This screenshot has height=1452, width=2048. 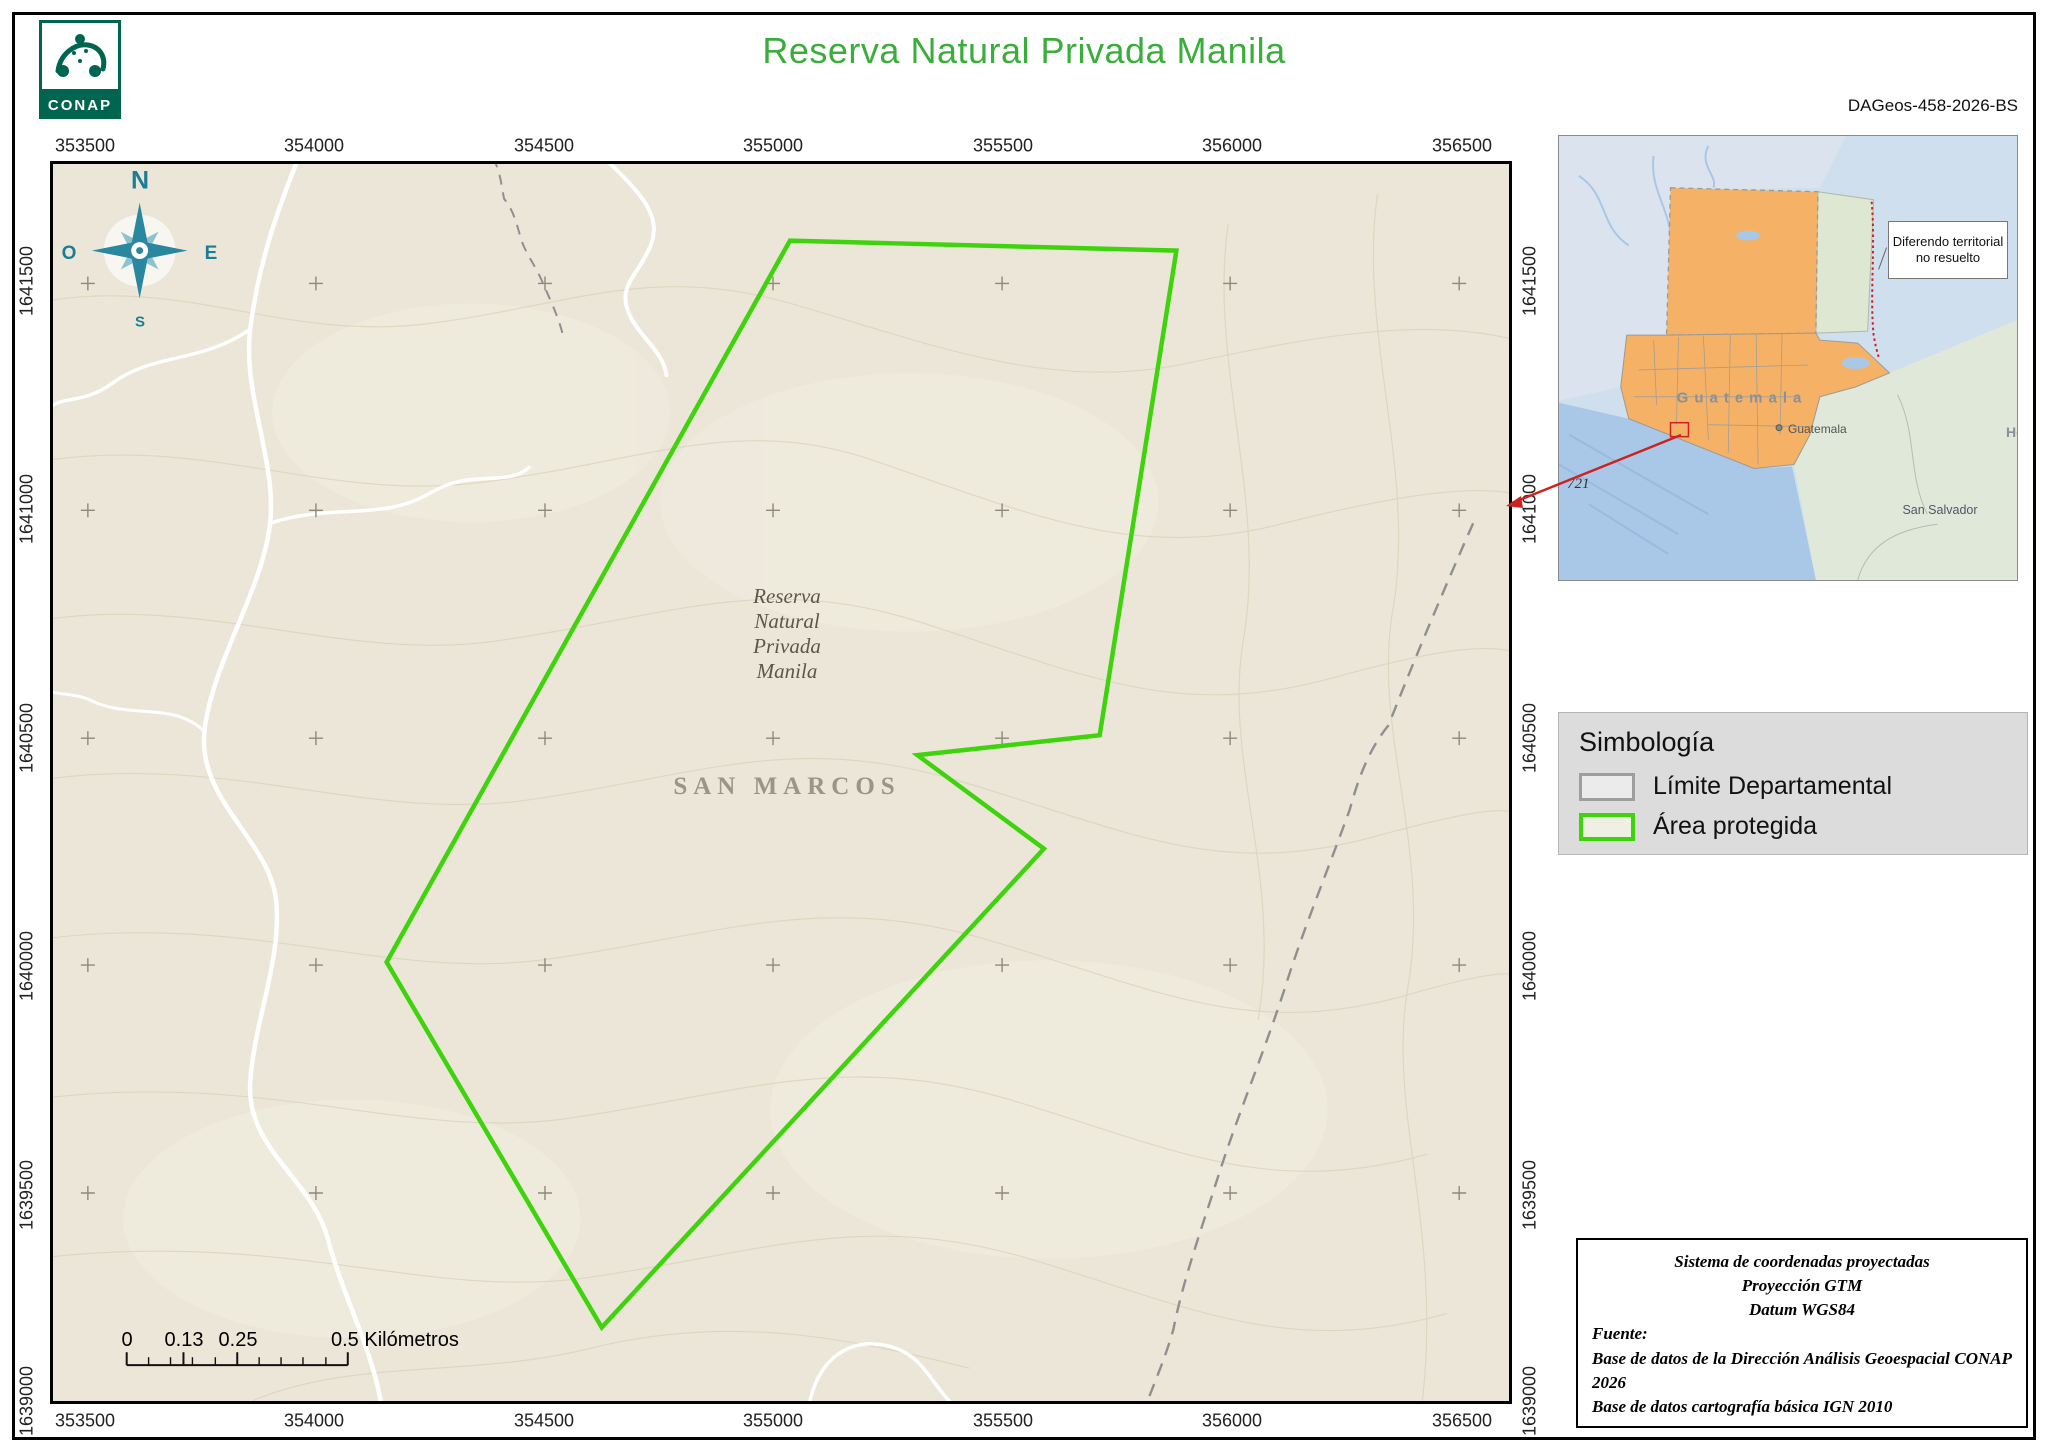 I want to click on credits-datum: Datum WGS84, so click(x=1802, y=1310).